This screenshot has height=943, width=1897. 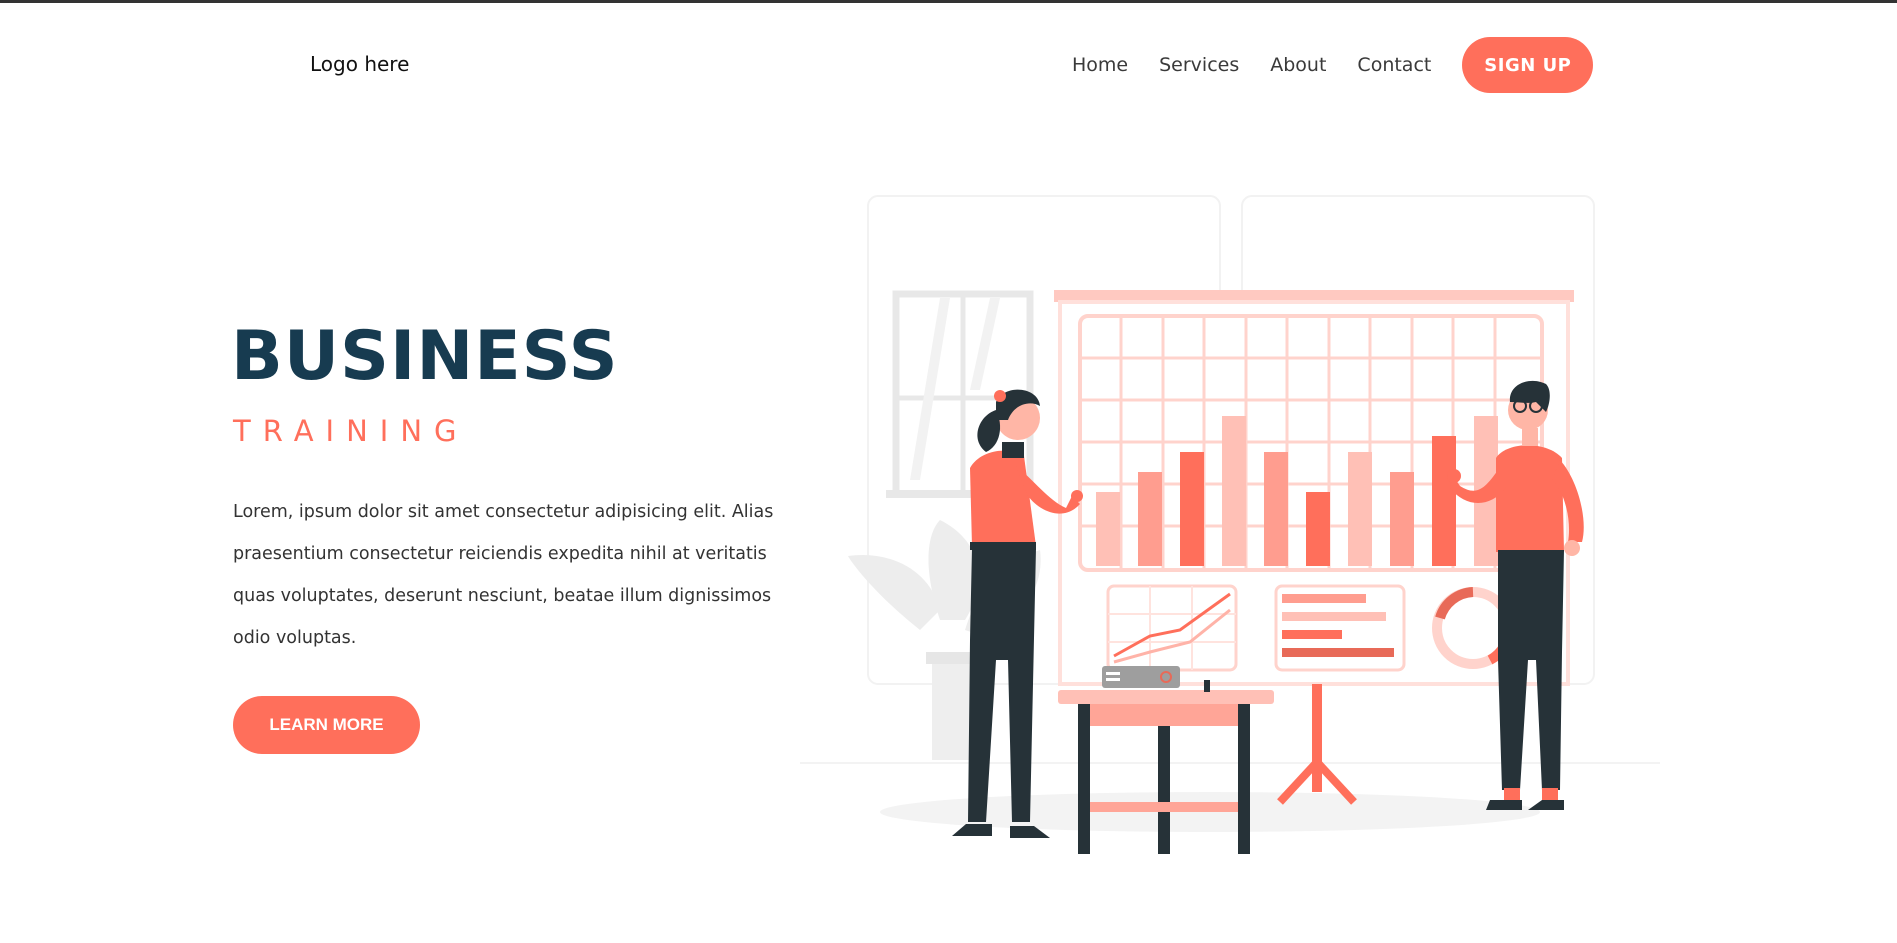 What do you see at coordinates (1298, 65) in the screenshot?
I see `nav-about: About` at bounding box center [1298, 65].